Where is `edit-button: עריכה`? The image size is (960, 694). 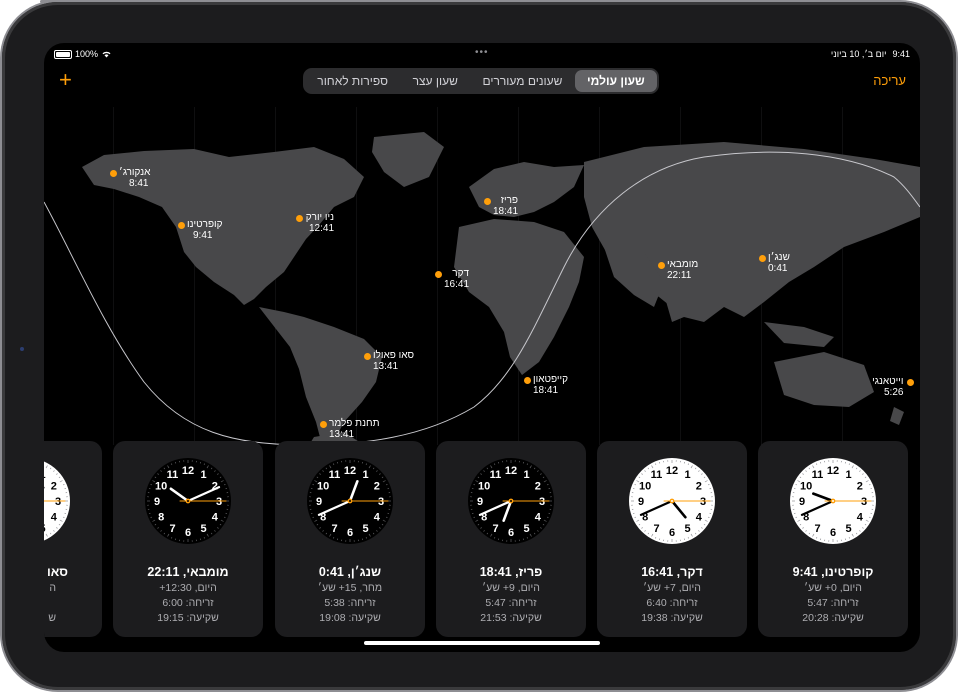 edit-button: עריכה is located at coordinates (889, 80).